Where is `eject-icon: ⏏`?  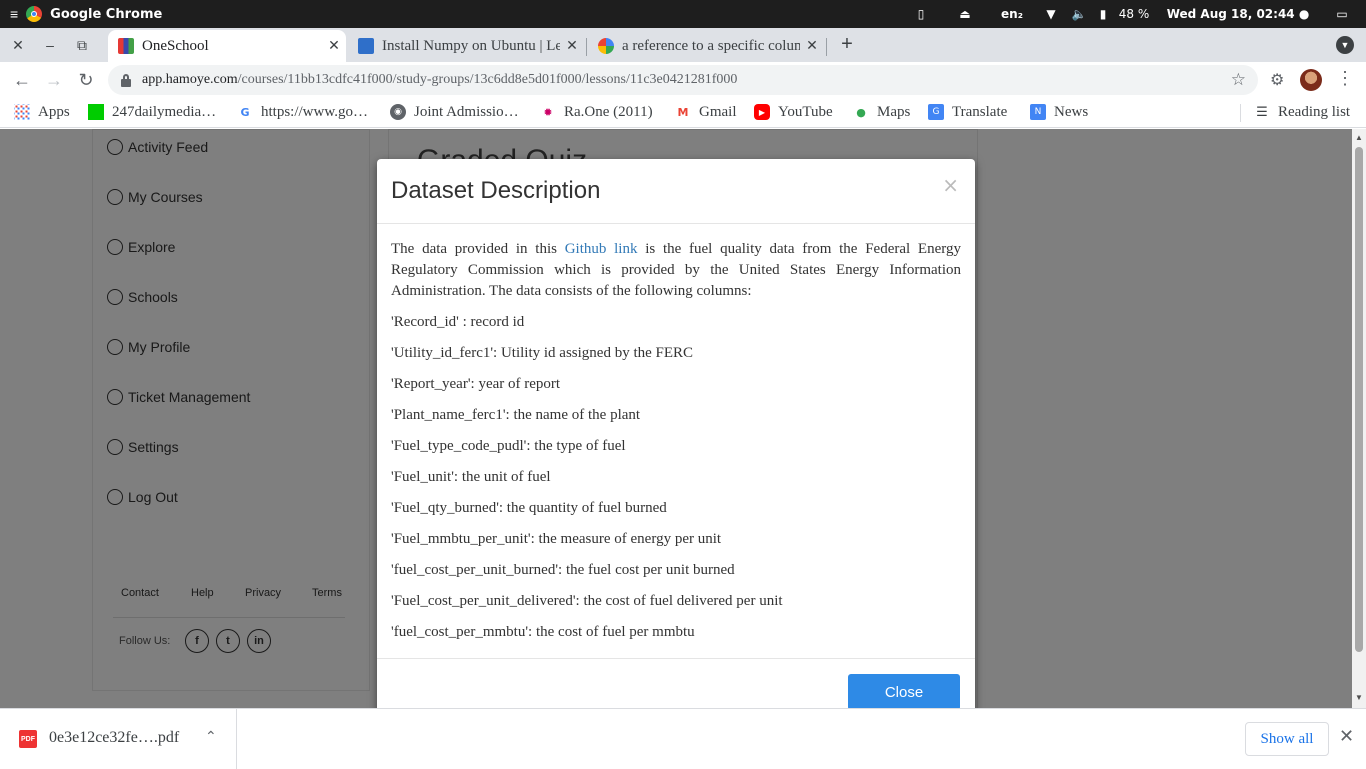
eject-icon: ⏏ is located at coordinates (965, 14).